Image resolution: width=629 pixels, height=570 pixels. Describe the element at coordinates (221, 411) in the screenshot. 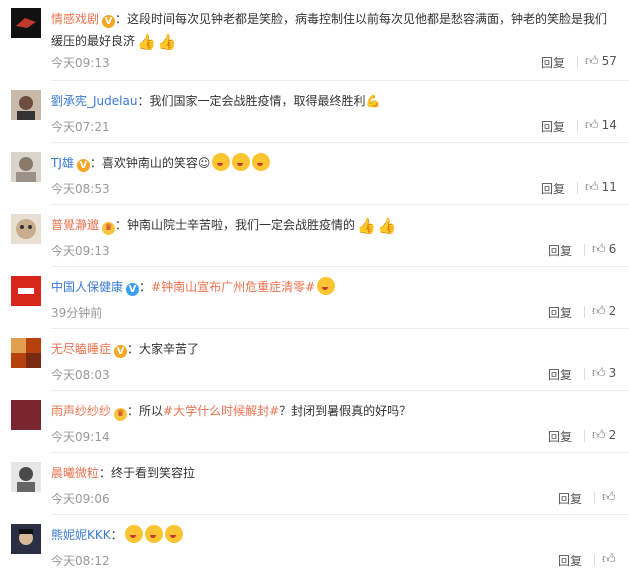

I see `topic-tag-link: #大学什么时候解封#` at that location.